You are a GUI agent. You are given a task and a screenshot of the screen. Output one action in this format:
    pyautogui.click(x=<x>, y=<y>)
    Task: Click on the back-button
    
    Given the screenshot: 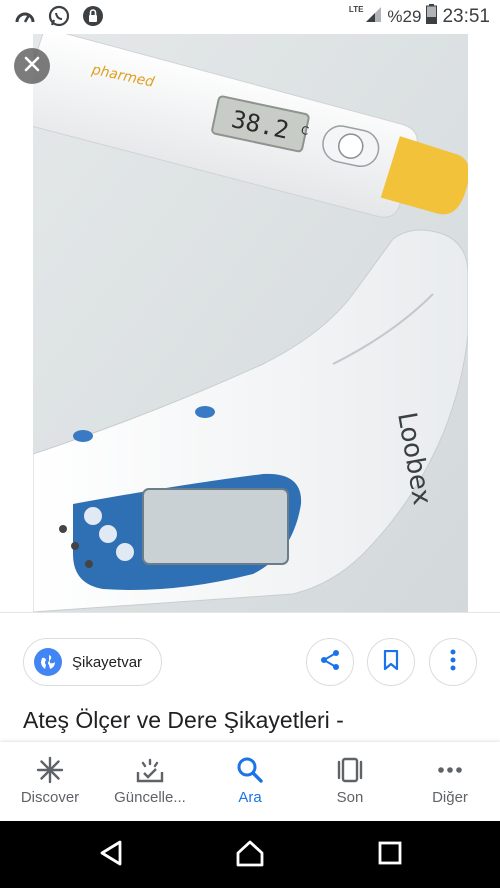 What is the action you would take?
    pyautogui.click(x=111, y=855)
    